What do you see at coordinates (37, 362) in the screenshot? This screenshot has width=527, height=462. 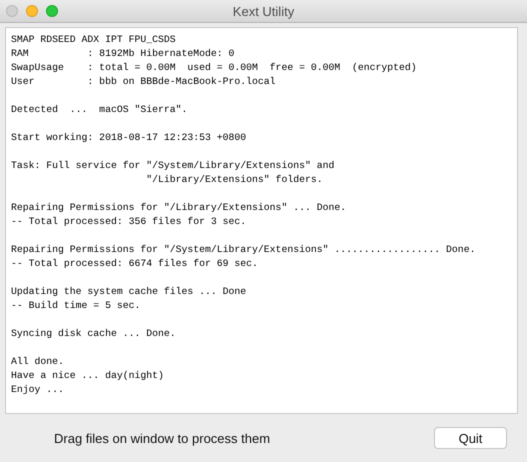 I see `log-line: All done.` at bounding box center [37, 362].